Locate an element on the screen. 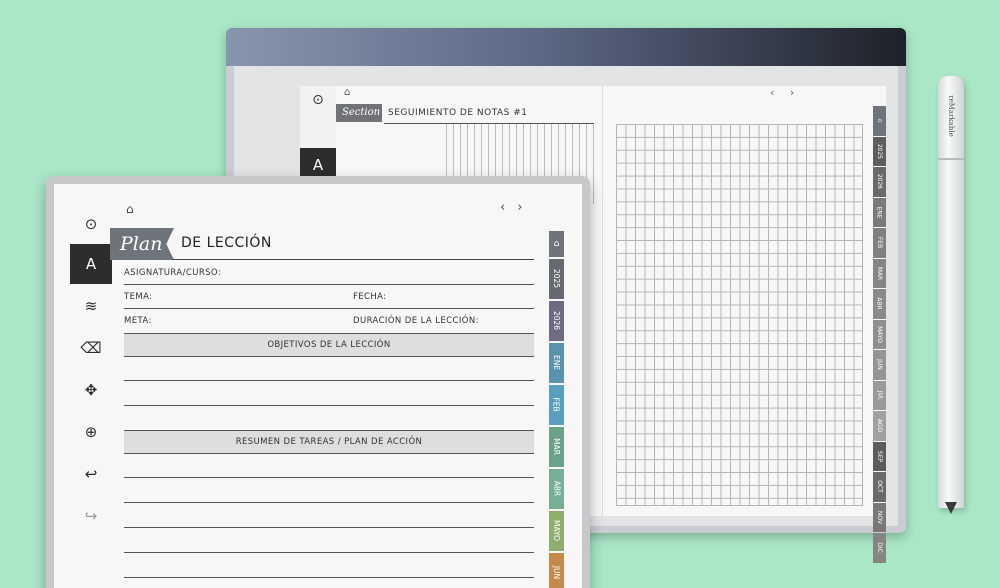  back-tab-feb: FEB is located at coordinates (879, 243).